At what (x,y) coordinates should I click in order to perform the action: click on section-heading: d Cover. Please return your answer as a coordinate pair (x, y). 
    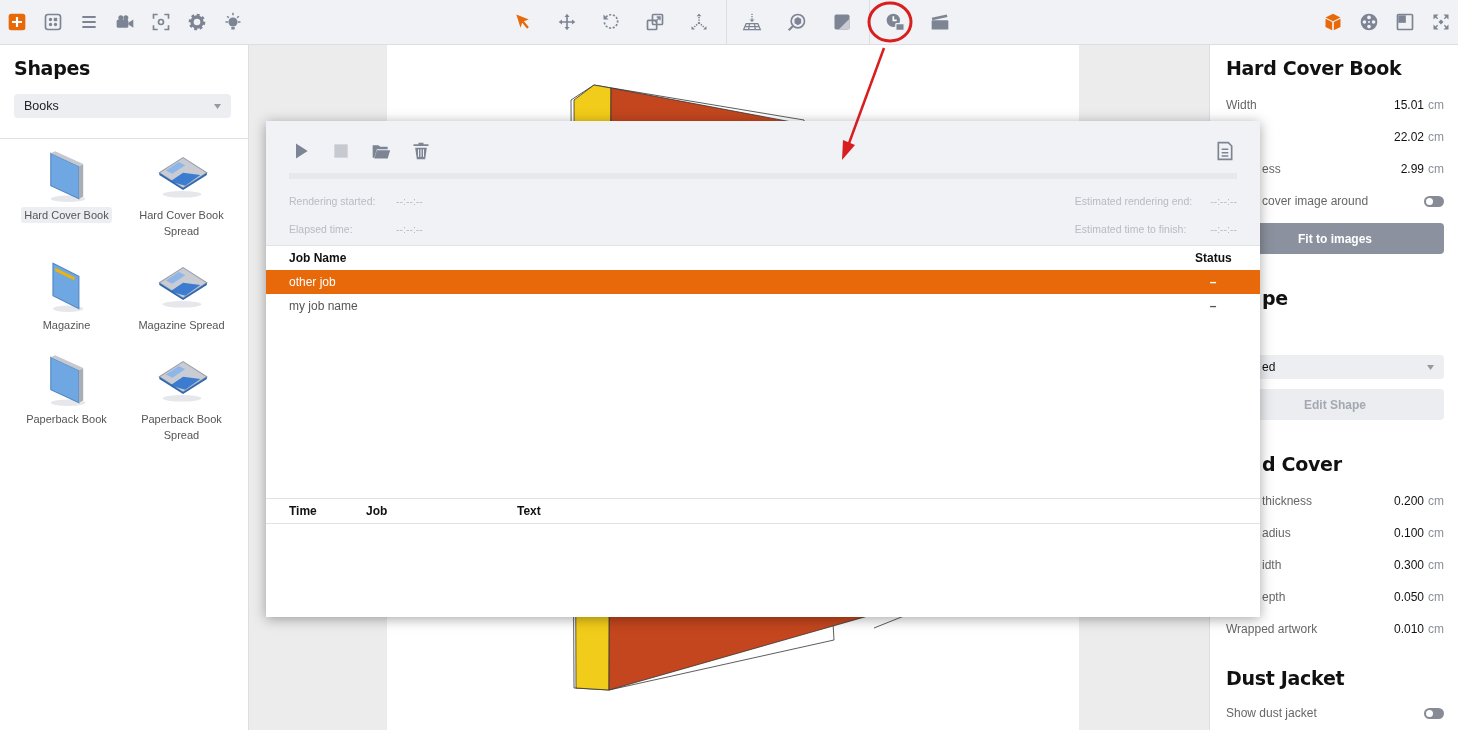
    Looking at the image, I should click on (1302, 464).